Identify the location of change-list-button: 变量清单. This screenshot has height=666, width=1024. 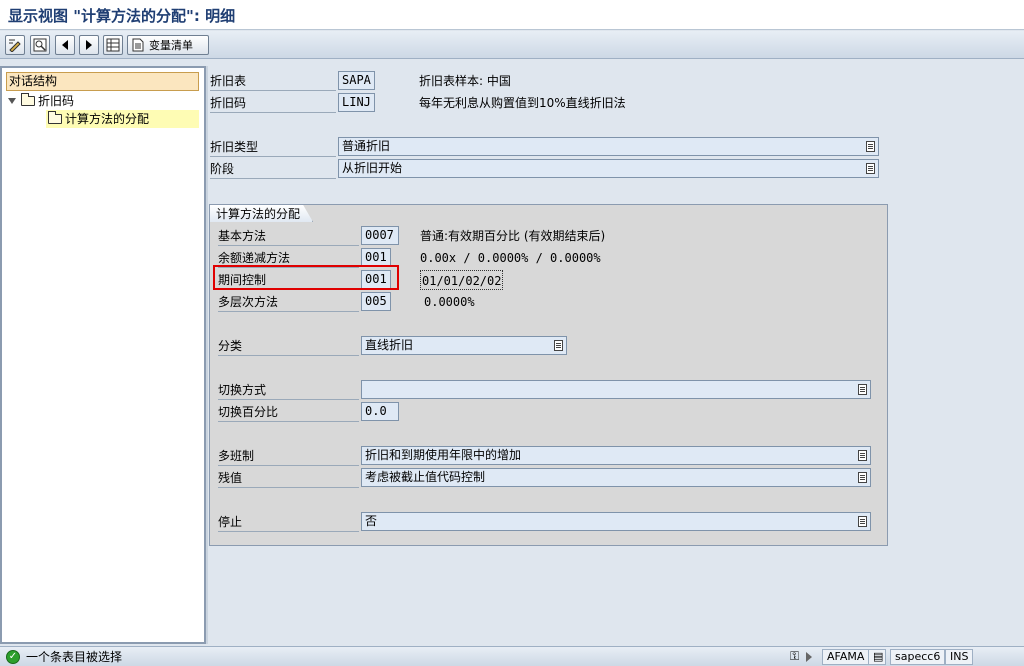
(168, 45).